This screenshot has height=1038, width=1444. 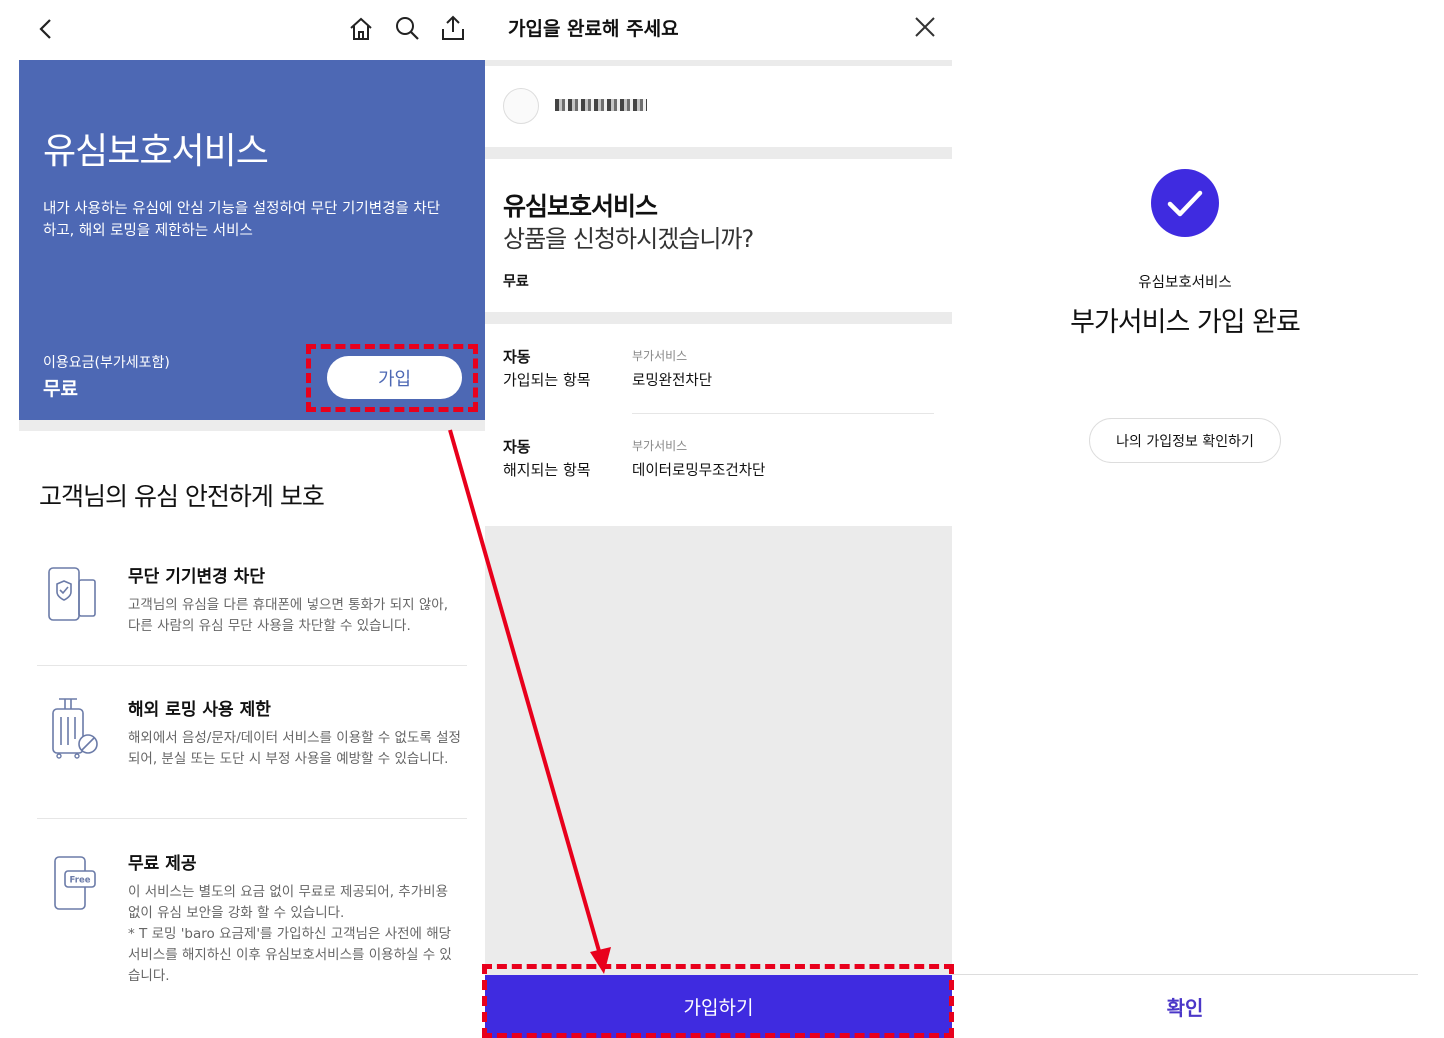 I want to click on product-question: 상품을 신청하시겠습니까?, so click(x=628, y=239).